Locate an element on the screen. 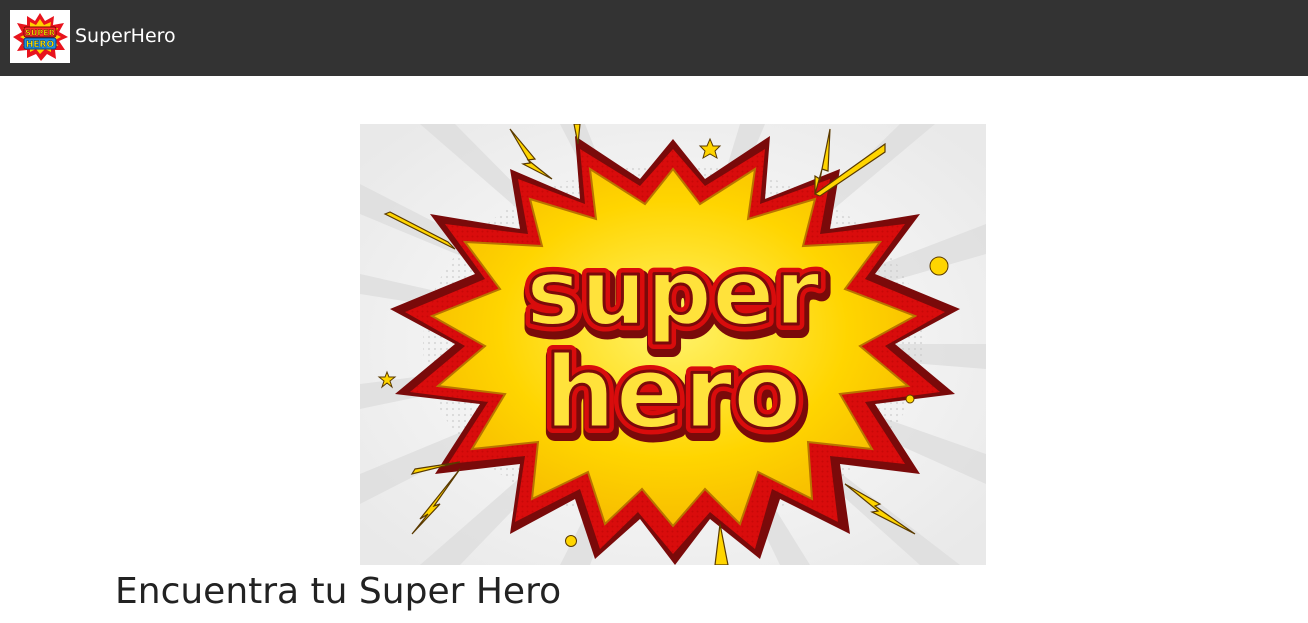 The height and width of the screenshot is (623, 1308). brand-title: SuperHero is located at coordinates (125, 36).